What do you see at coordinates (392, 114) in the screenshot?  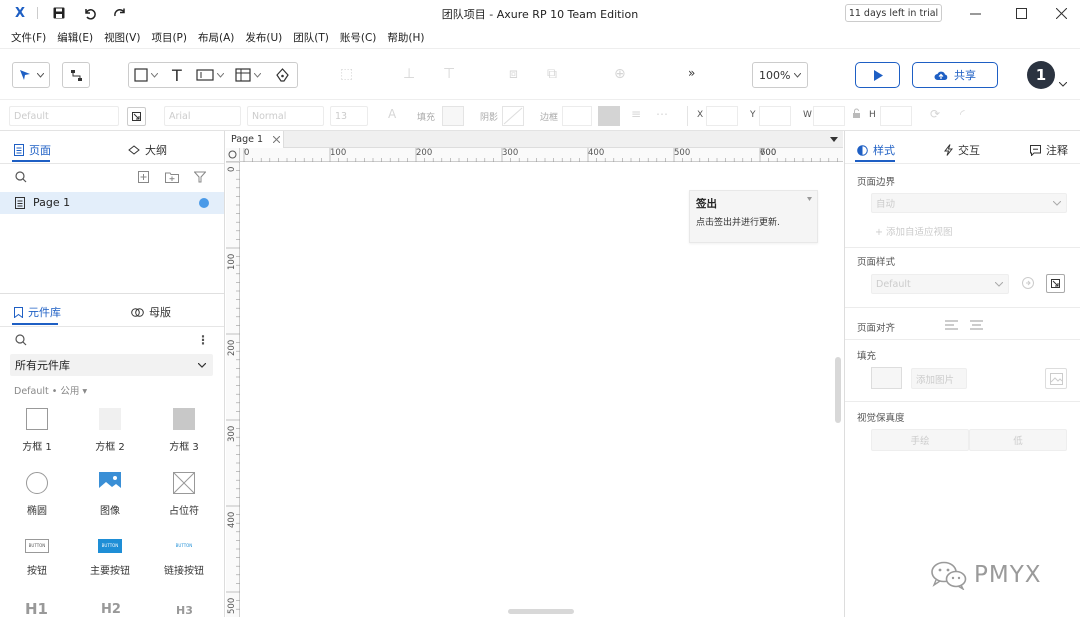 I see `text-color-icon: A` at bounding box center [392, 114].